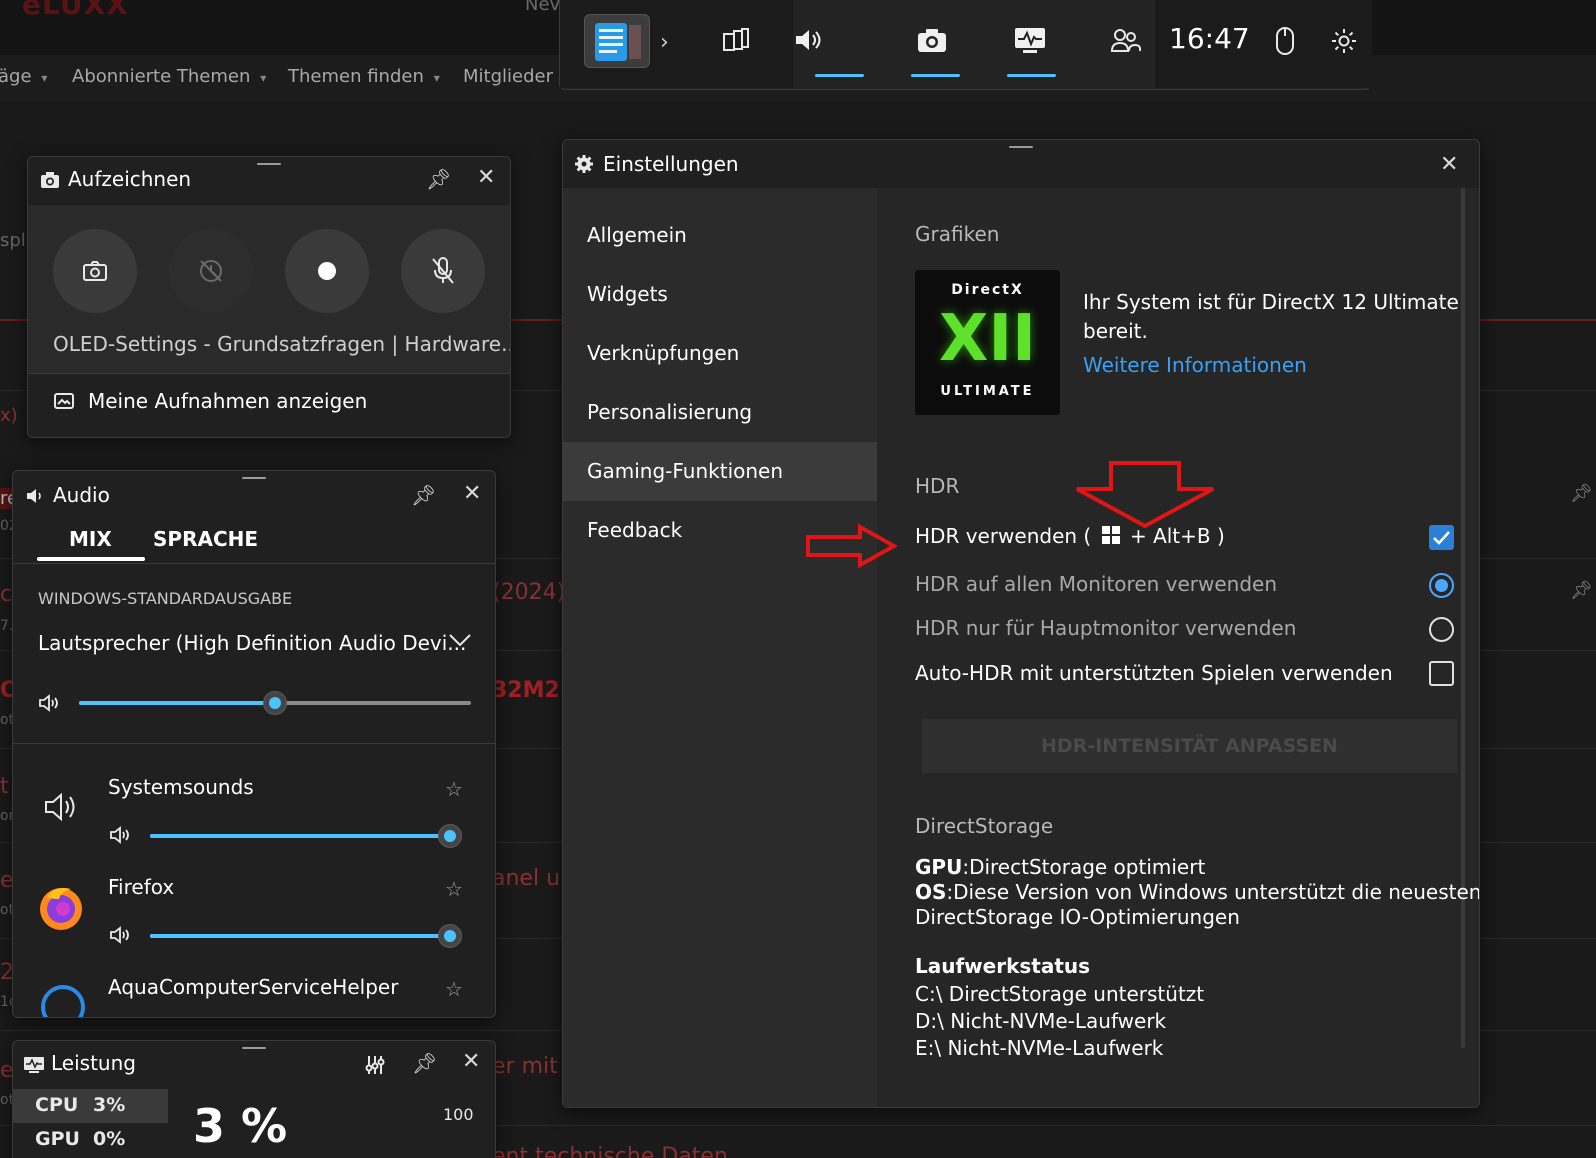  Describe the element at coordinates (57, 1139) in the screenshot. I see `metric-label: GPU` at that location.